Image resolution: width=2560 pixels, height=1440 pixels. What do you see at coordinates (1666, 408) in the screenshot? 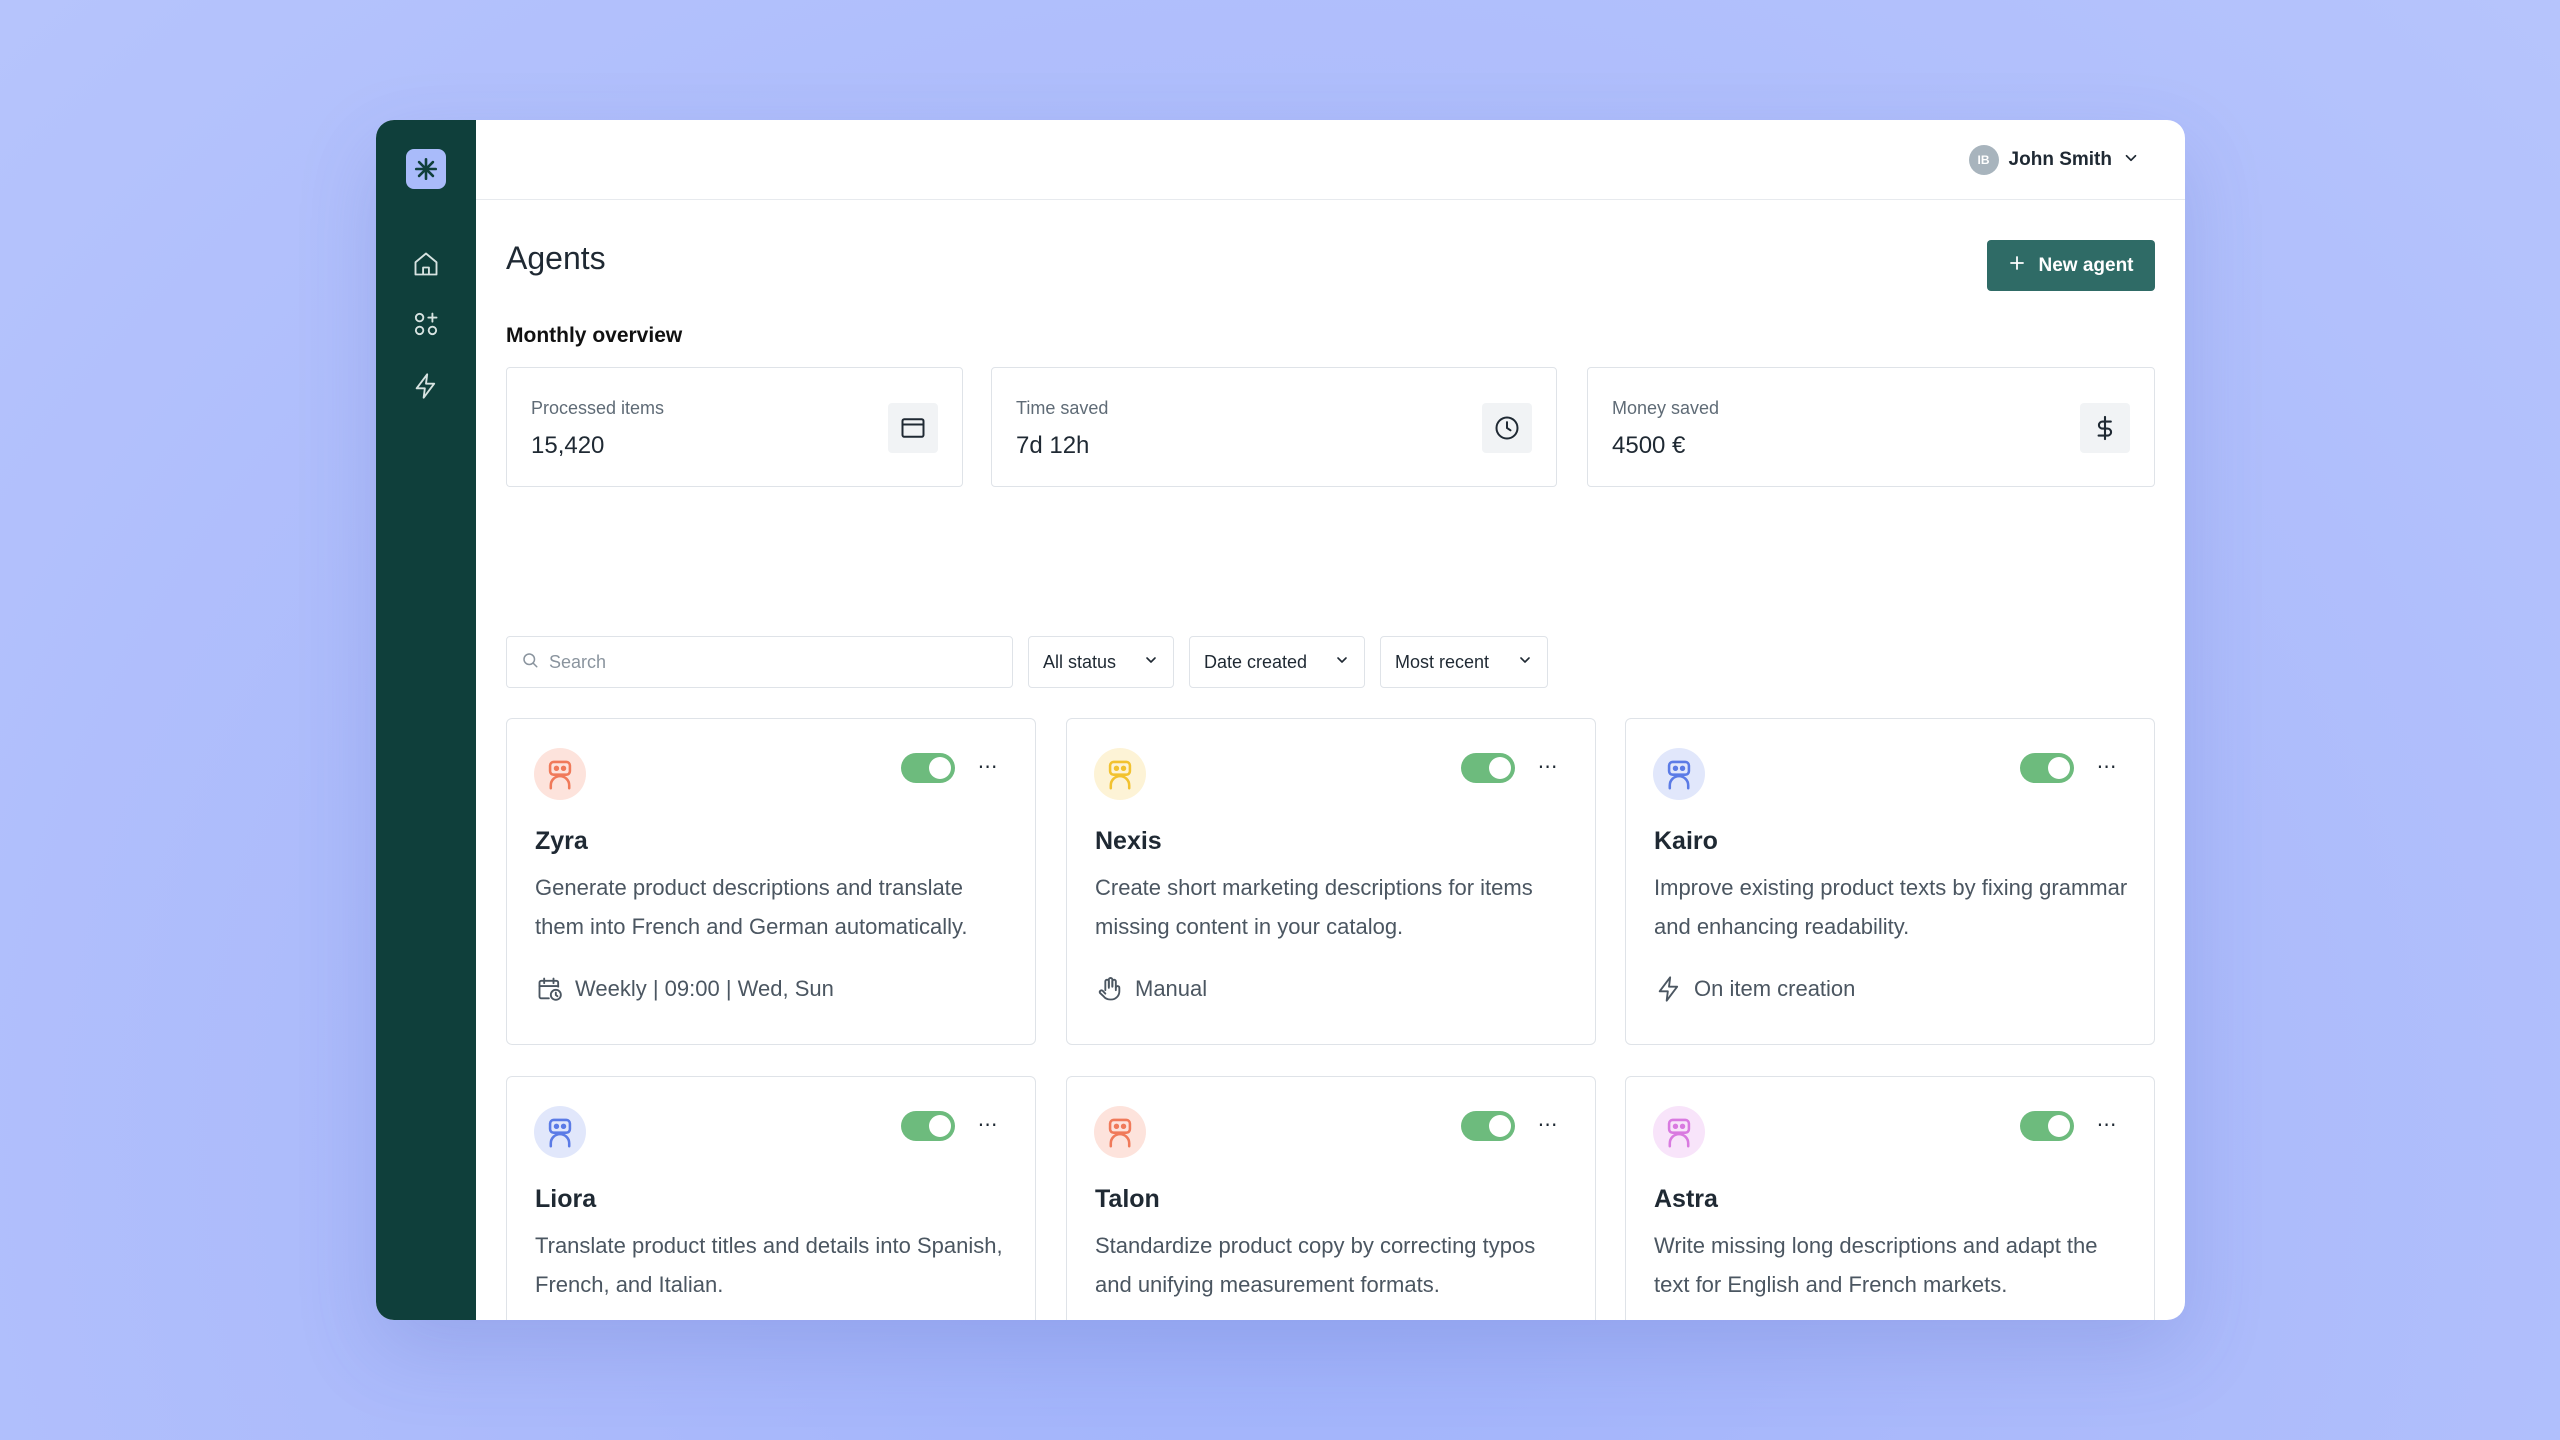
I see `stat-label: Money saved` at bounding box center [1666, 408].